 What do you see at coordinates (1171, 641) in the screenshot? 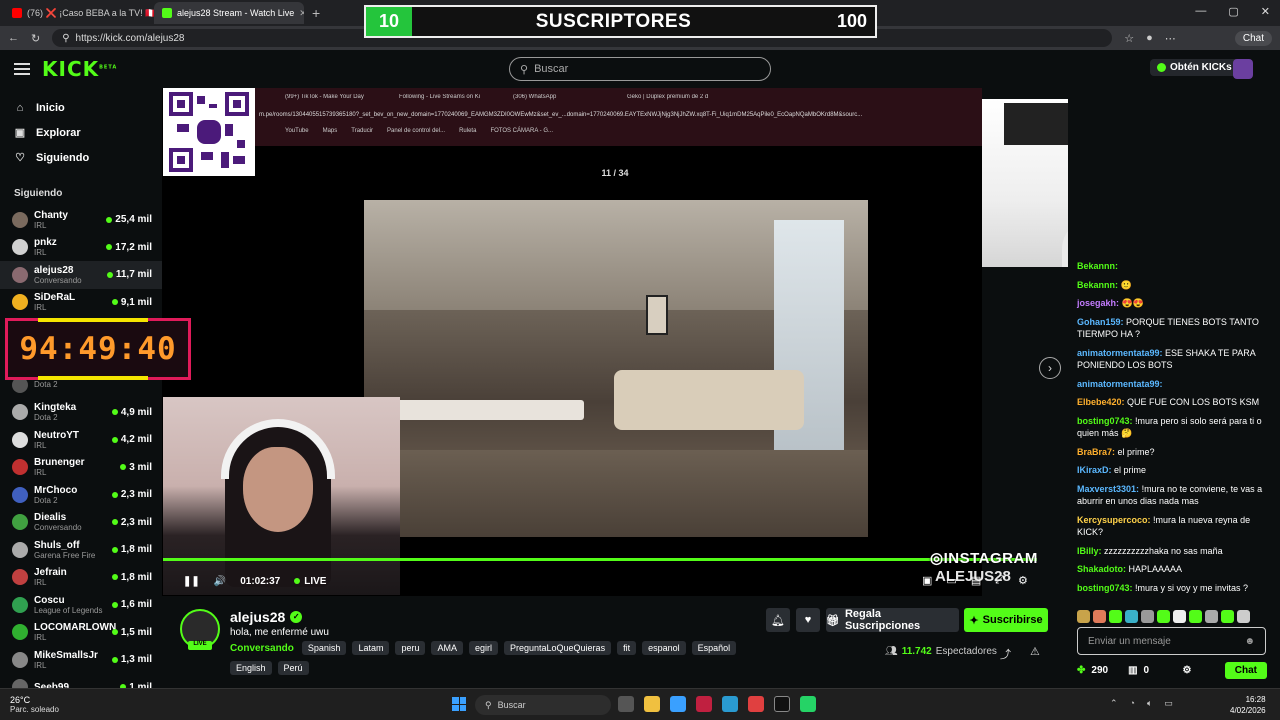
I see `chat-input: Enviar un mensaje ☻` at bounding box center [1171, 641].